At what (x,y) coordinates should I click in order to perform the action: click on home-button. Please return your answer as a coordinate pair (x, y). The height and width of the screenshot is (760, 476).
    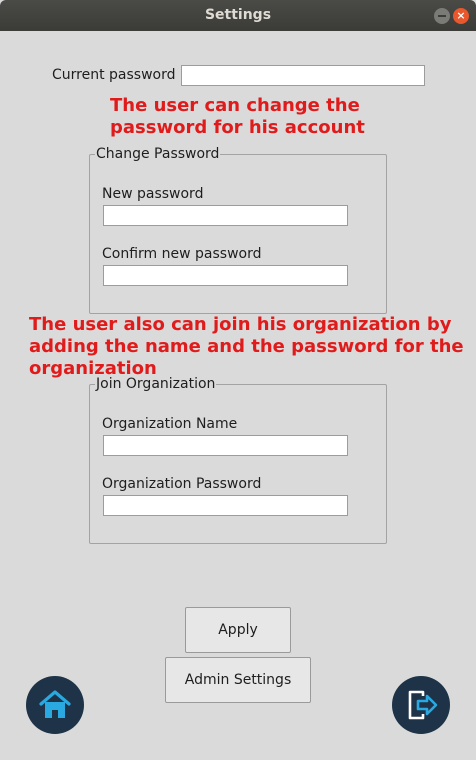
    Looking at the image, I should click on (55, 705).